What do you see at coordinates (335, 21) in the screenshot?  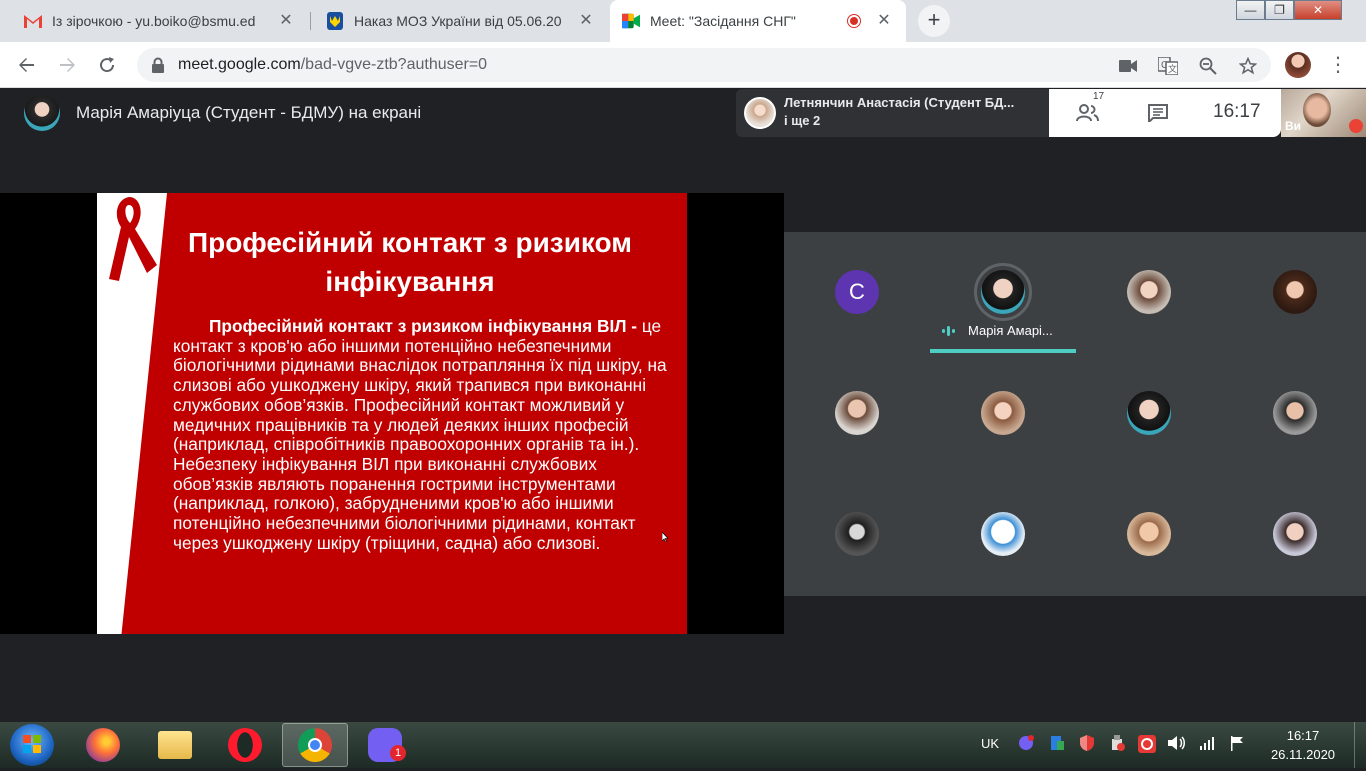 I see `trident-icon` at bounding box center [335, 21].